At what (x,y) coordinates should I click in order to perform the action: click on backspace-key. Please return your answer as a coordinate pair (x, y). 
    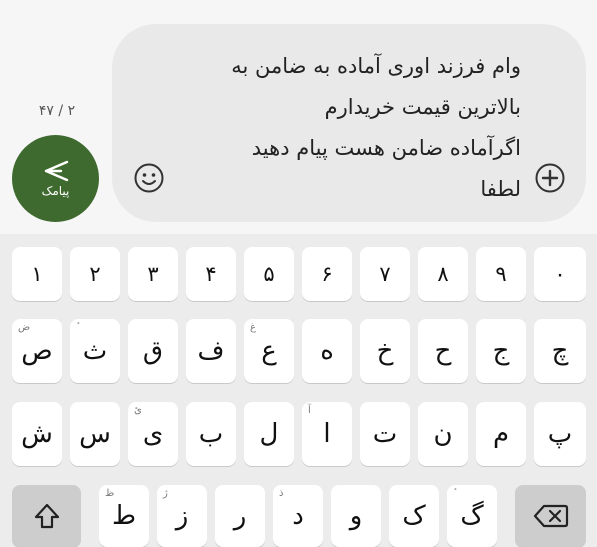
    Looking at the image, I should click on (550, 516).